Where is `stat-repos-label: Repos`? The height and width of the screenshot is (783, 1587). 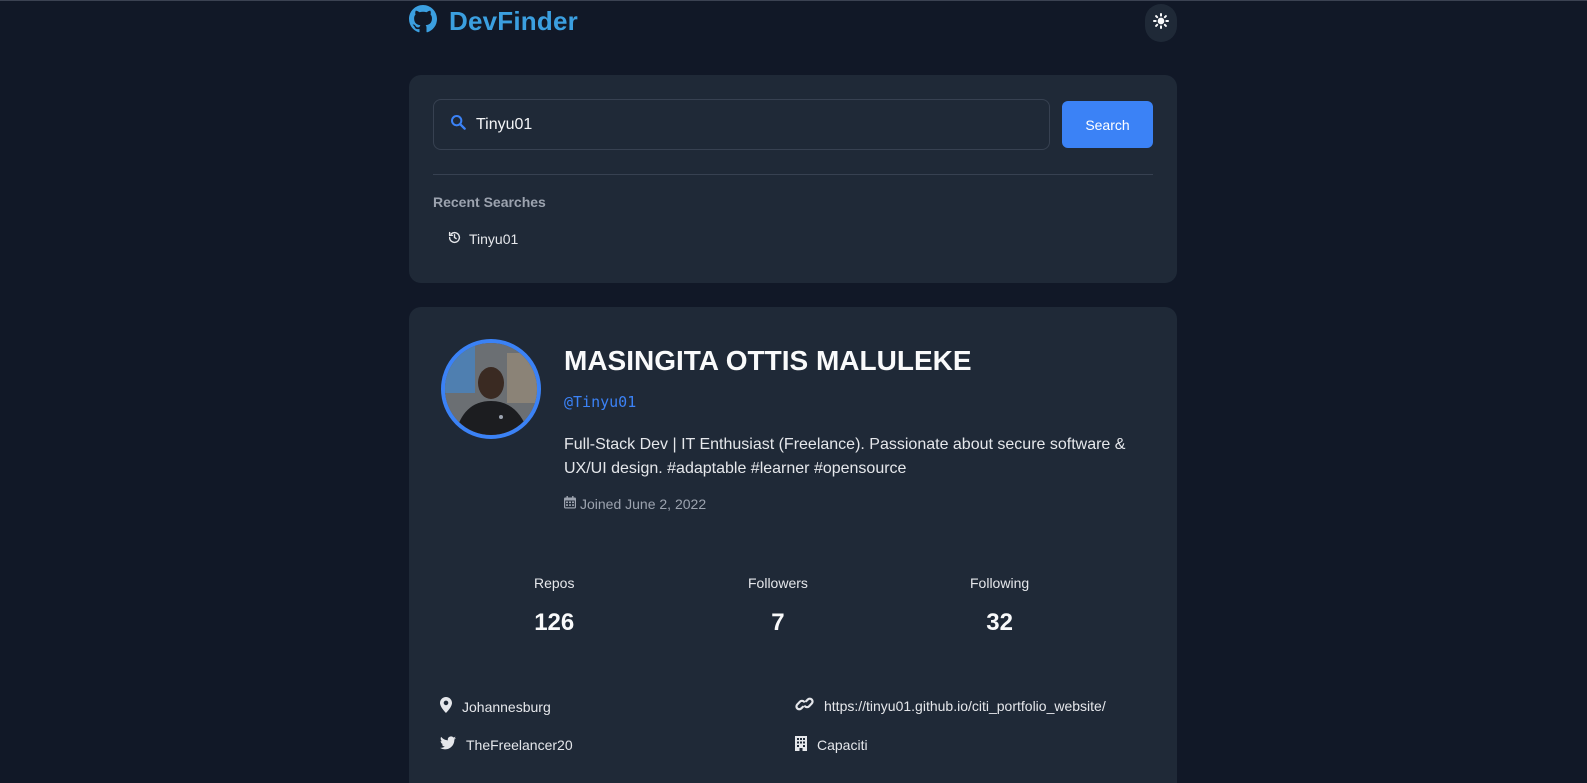
stat-repos-label: Repos is located at coordinates (554, 583).